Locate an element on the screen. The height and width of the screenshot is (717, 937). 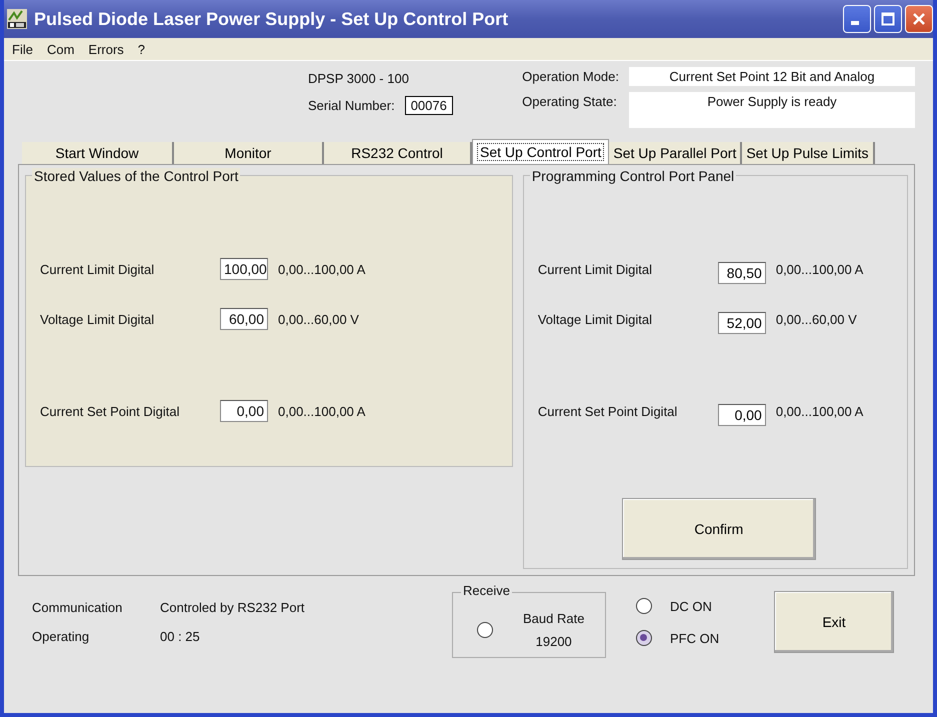
menu-item: Errors is located at coordinates (106, 49).